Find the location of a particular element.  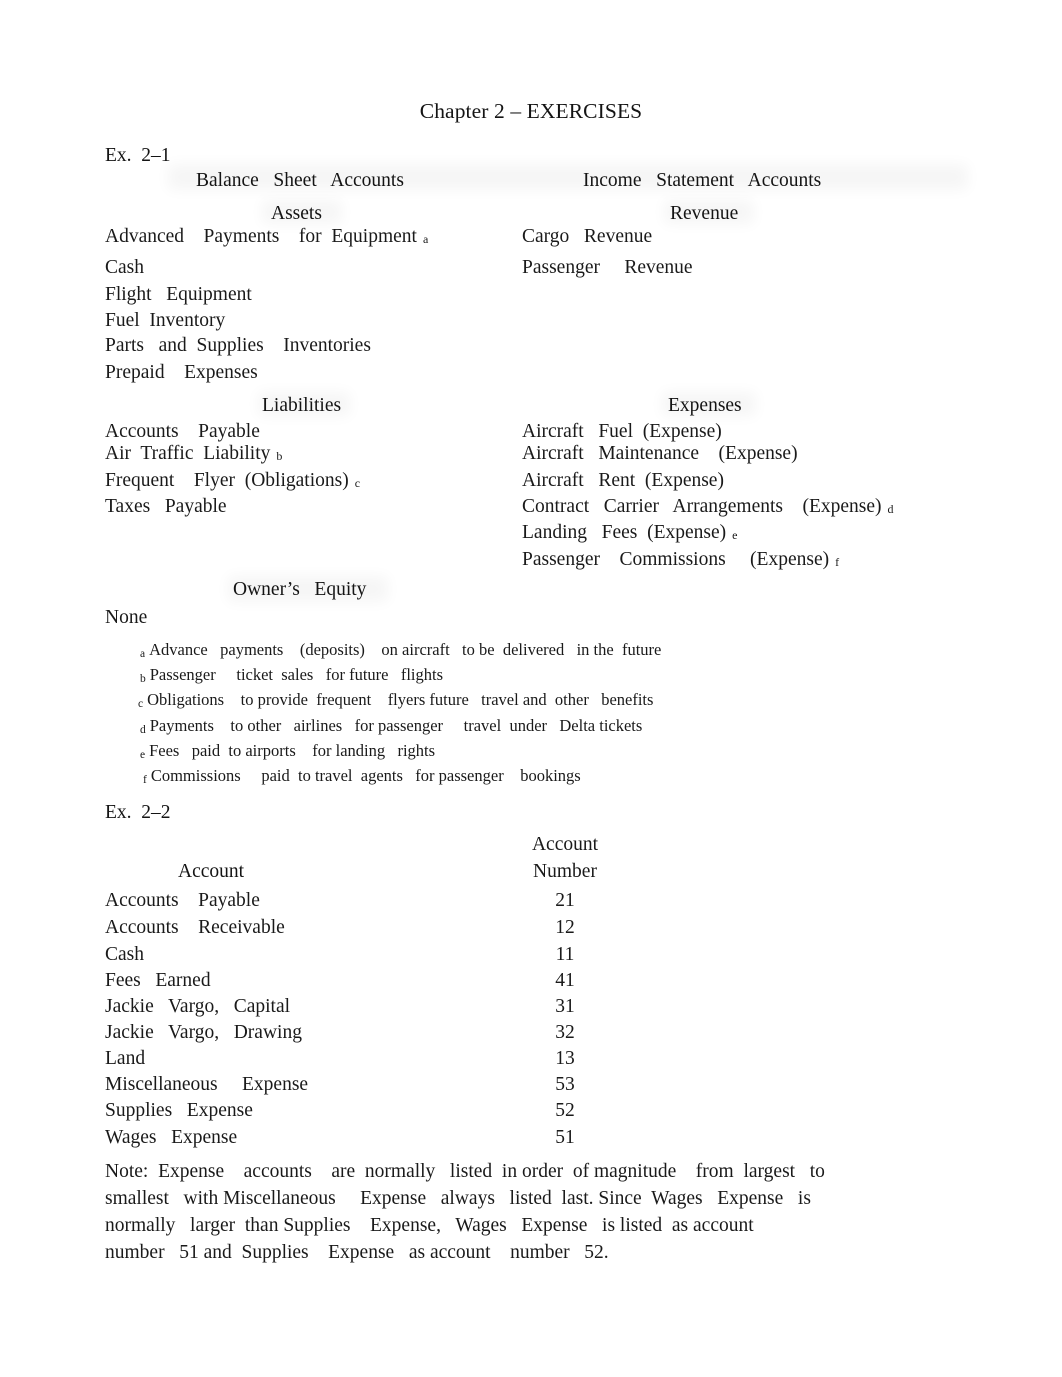

table-header-number: Number is located at coordinates (565, 871).